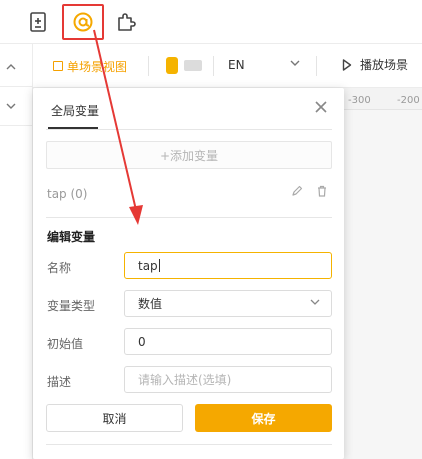 This screenshot has width=422, height=459. What do you see at coordinates (384, 65) in the screenshot?
I see `play-scene-label: 播放场景` at bounding box center [384, 65].